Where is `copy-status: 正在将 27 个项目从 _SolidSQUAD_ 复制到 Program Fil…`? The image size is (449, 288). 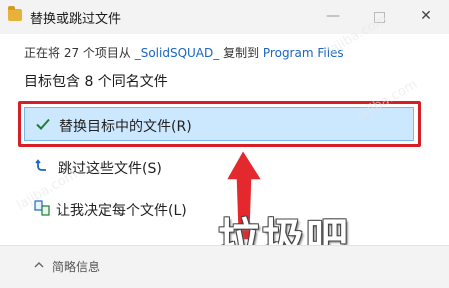 copy-status: 正在将 27 个项目从 _SolidSQUAD_ 复制到 Program Fil… is located at coordinates (184, 52).